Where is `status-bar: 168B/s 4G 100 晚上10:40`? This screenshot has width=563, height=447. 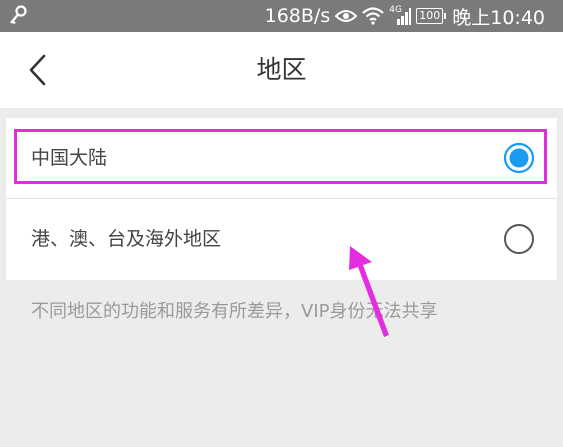 status-bar: 168B/s 4G 100 晚上10:40 is located at coordinates (281, 16).